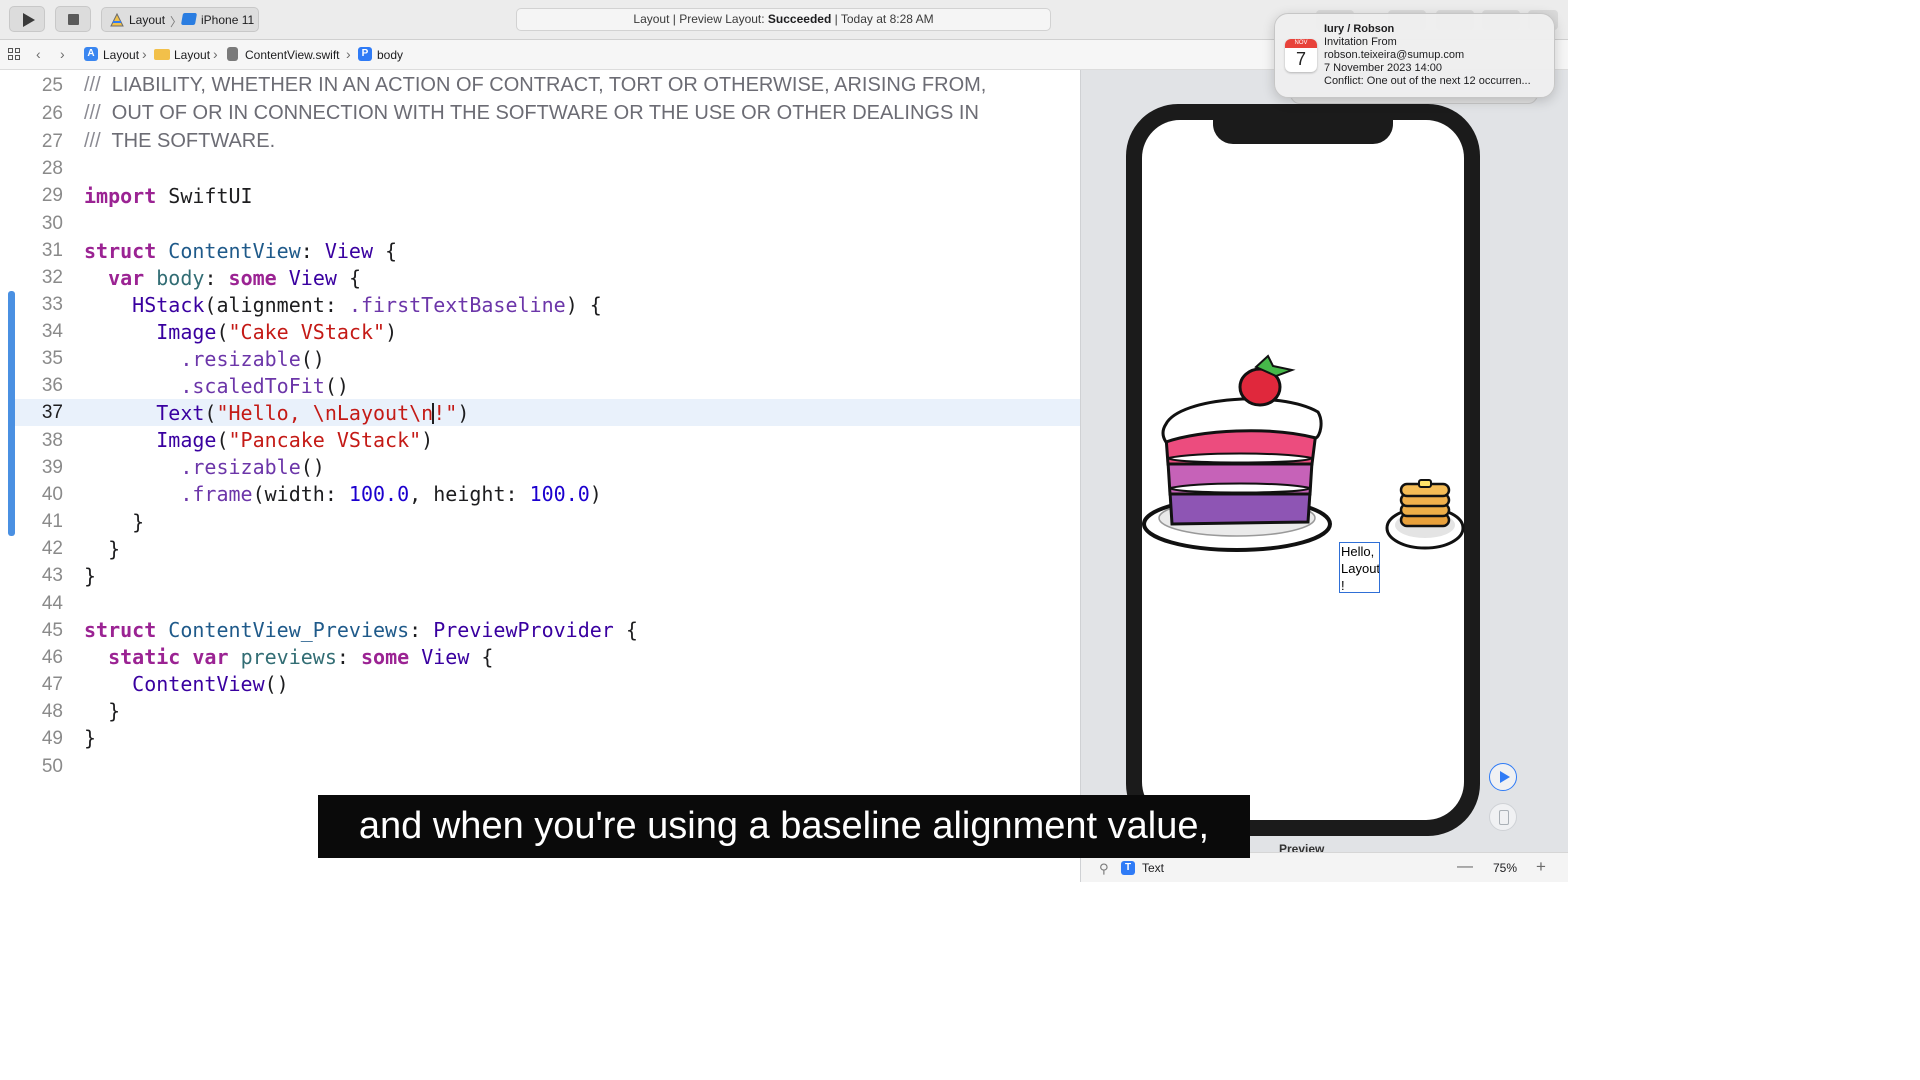 The height and width of the screenshot is (1080, 1920). Describe the element at coordinates (1425, 512) in the screenshot. I see `pancake-image` at that location.